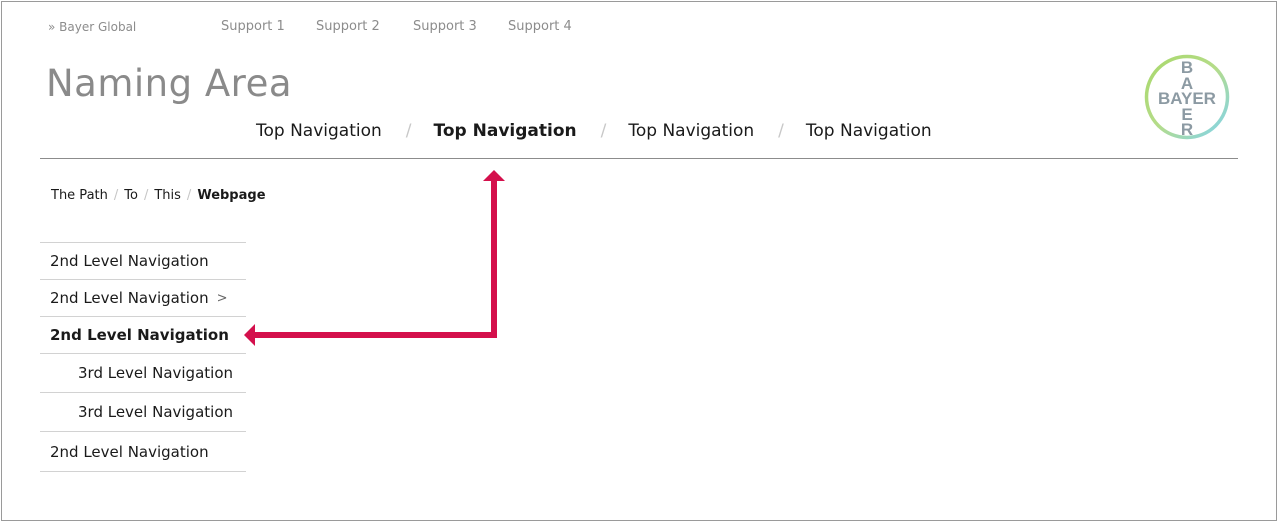 Image resolution: width=1280 pixels, height=521 pixels. What do you see at coordinates (375, 335) in the screenshot?
I see `arrow-horizontal-shaft` at bounding box center [375, 335].